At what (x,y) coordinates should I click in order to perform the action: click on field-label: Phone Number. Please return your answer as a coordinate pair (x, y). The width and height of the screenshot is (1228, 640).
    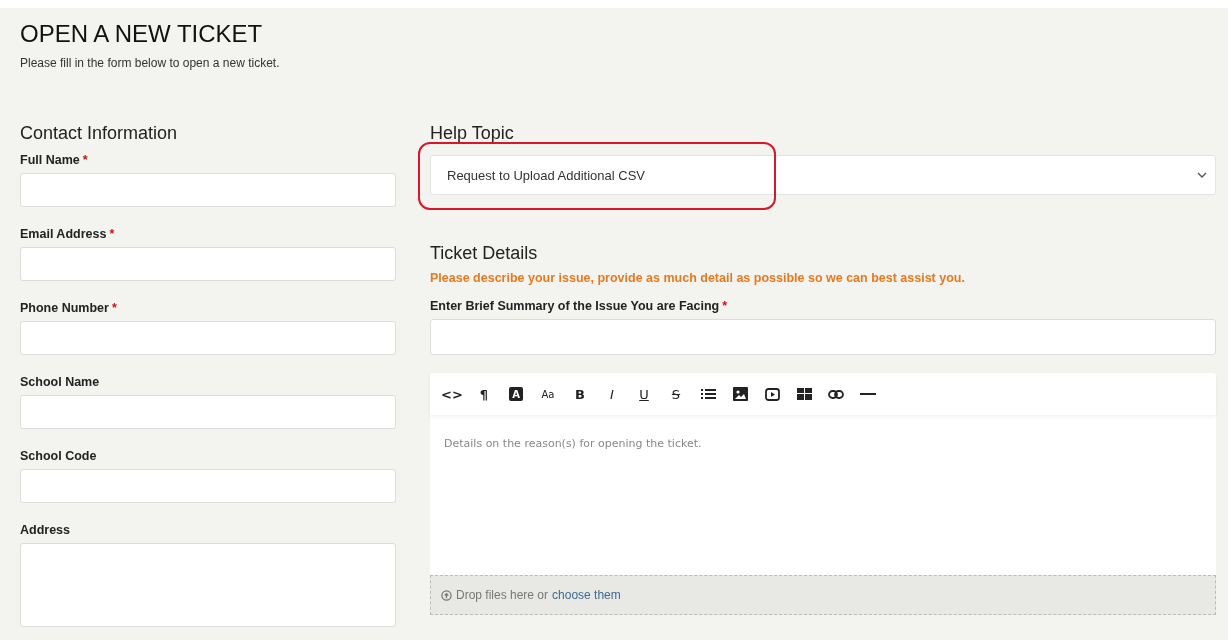
    Looking at the image, I should click on (64, 308).